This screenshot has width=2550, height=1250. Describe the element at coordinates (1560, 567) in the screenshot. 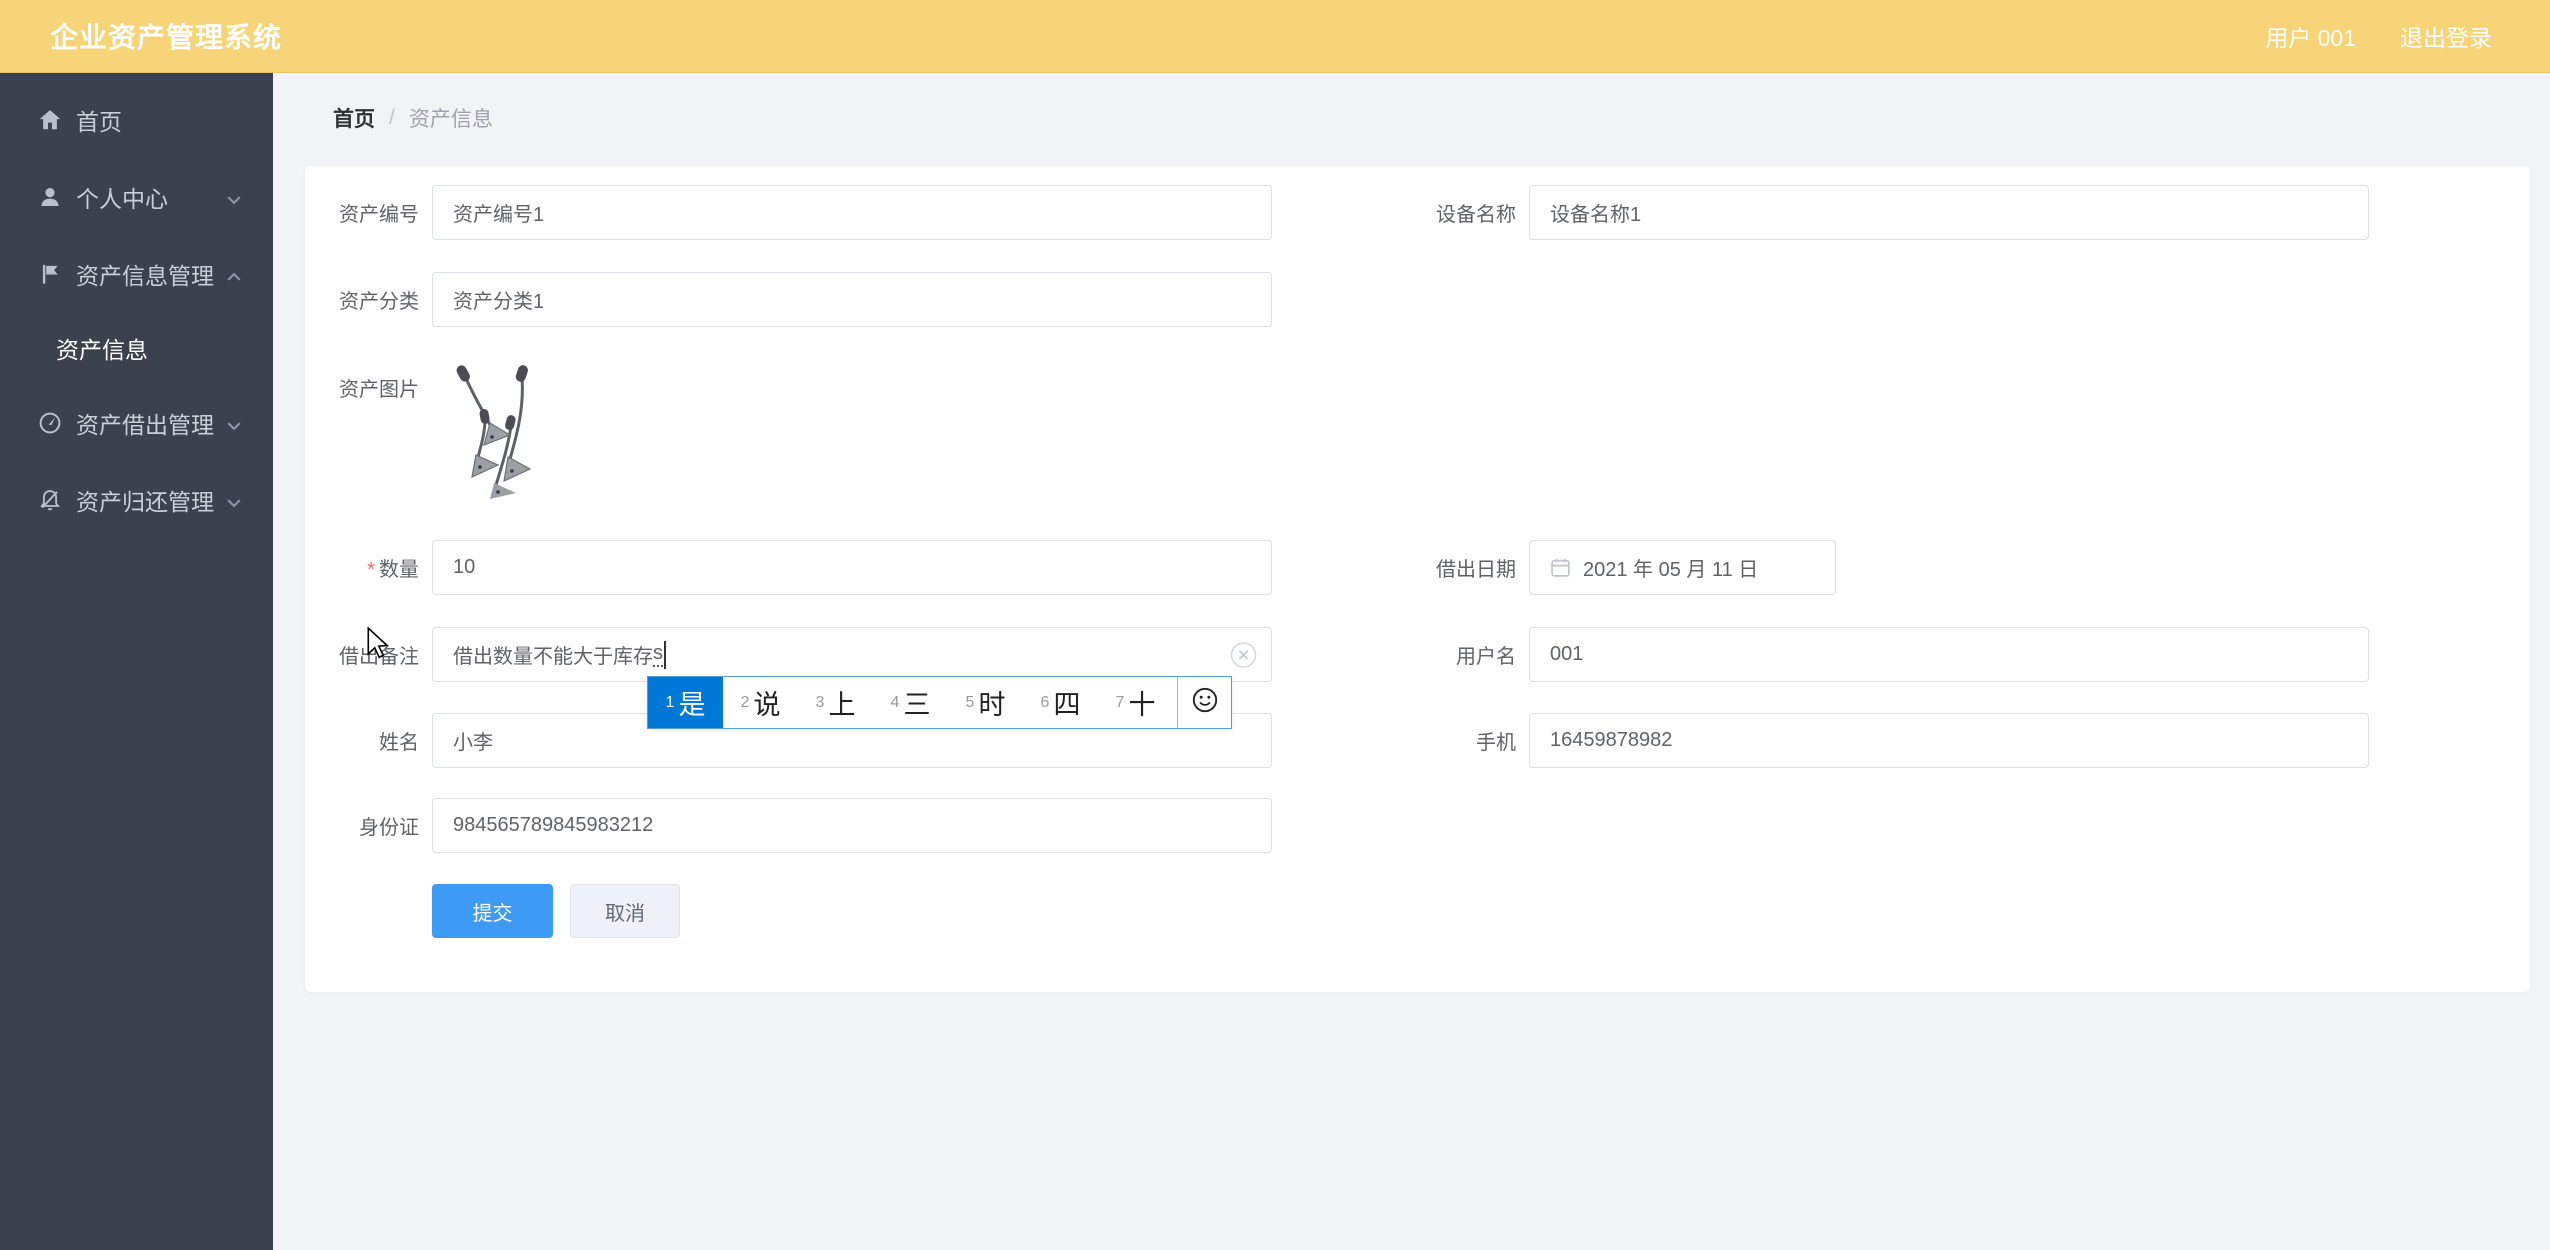

I see `calendar-icon` at that location.